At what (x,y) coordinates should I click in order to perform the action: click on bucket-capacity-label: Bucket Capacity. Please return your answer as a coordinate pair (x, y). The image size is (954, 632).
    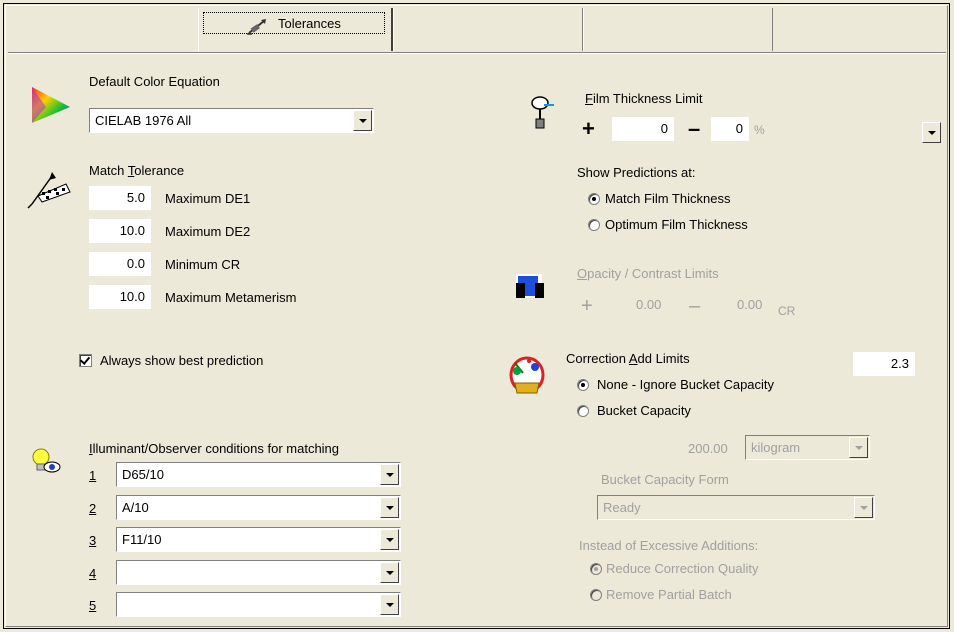
    Looking at the image, I should click on (644, 410).